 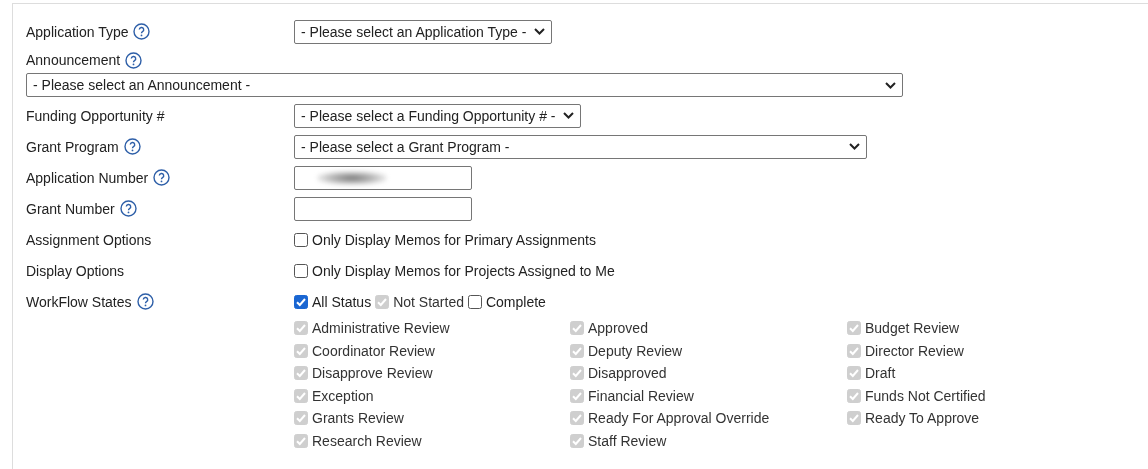 I want to click on checkbox-option: Complete, so click(x=506, y=301).